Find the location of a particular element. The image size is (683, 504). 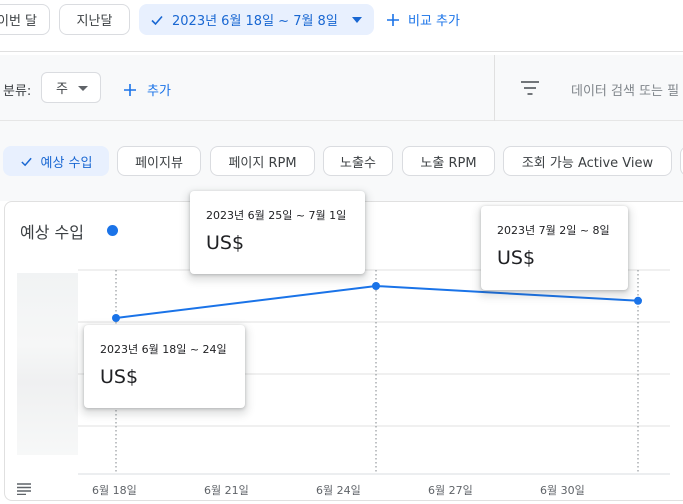

table-view-icon is located at coordinates (24, 489).